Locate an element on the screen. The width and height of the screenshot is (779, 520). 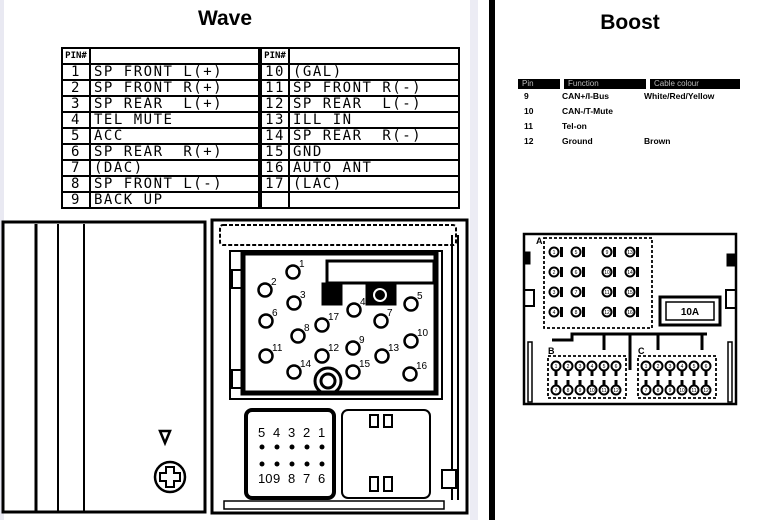
boost-pin-function: CAN+/I-Bus is located at coordinates (585, 96).